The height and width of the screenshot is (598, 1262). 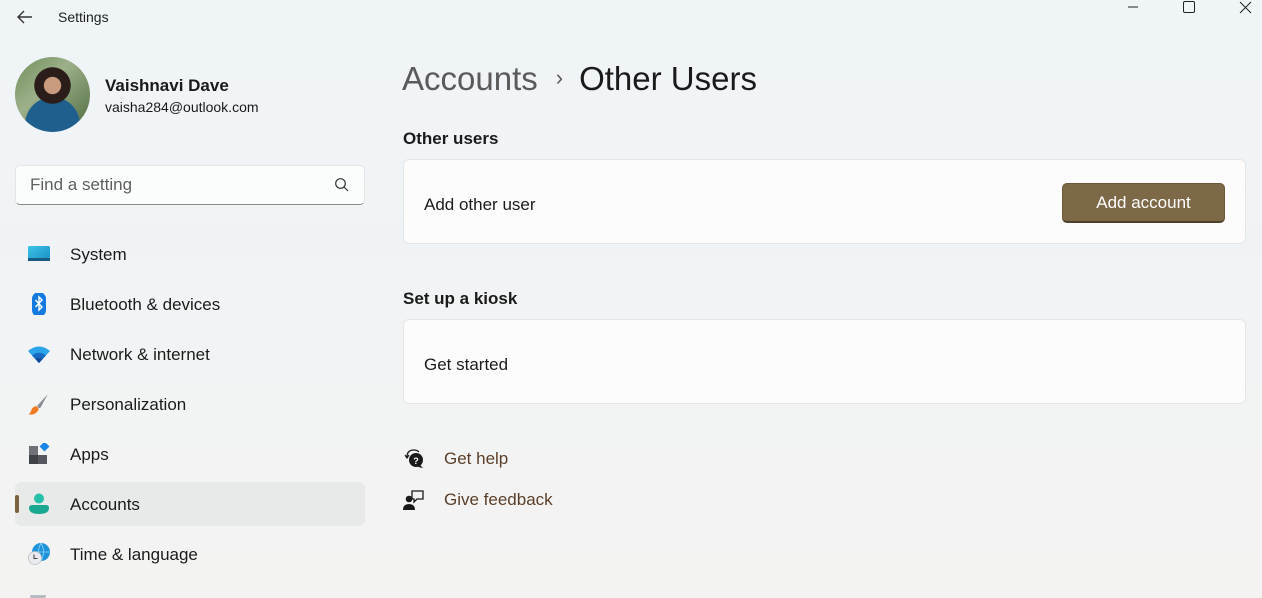 I want to click on apps-icon, so click(x=39, y=453).